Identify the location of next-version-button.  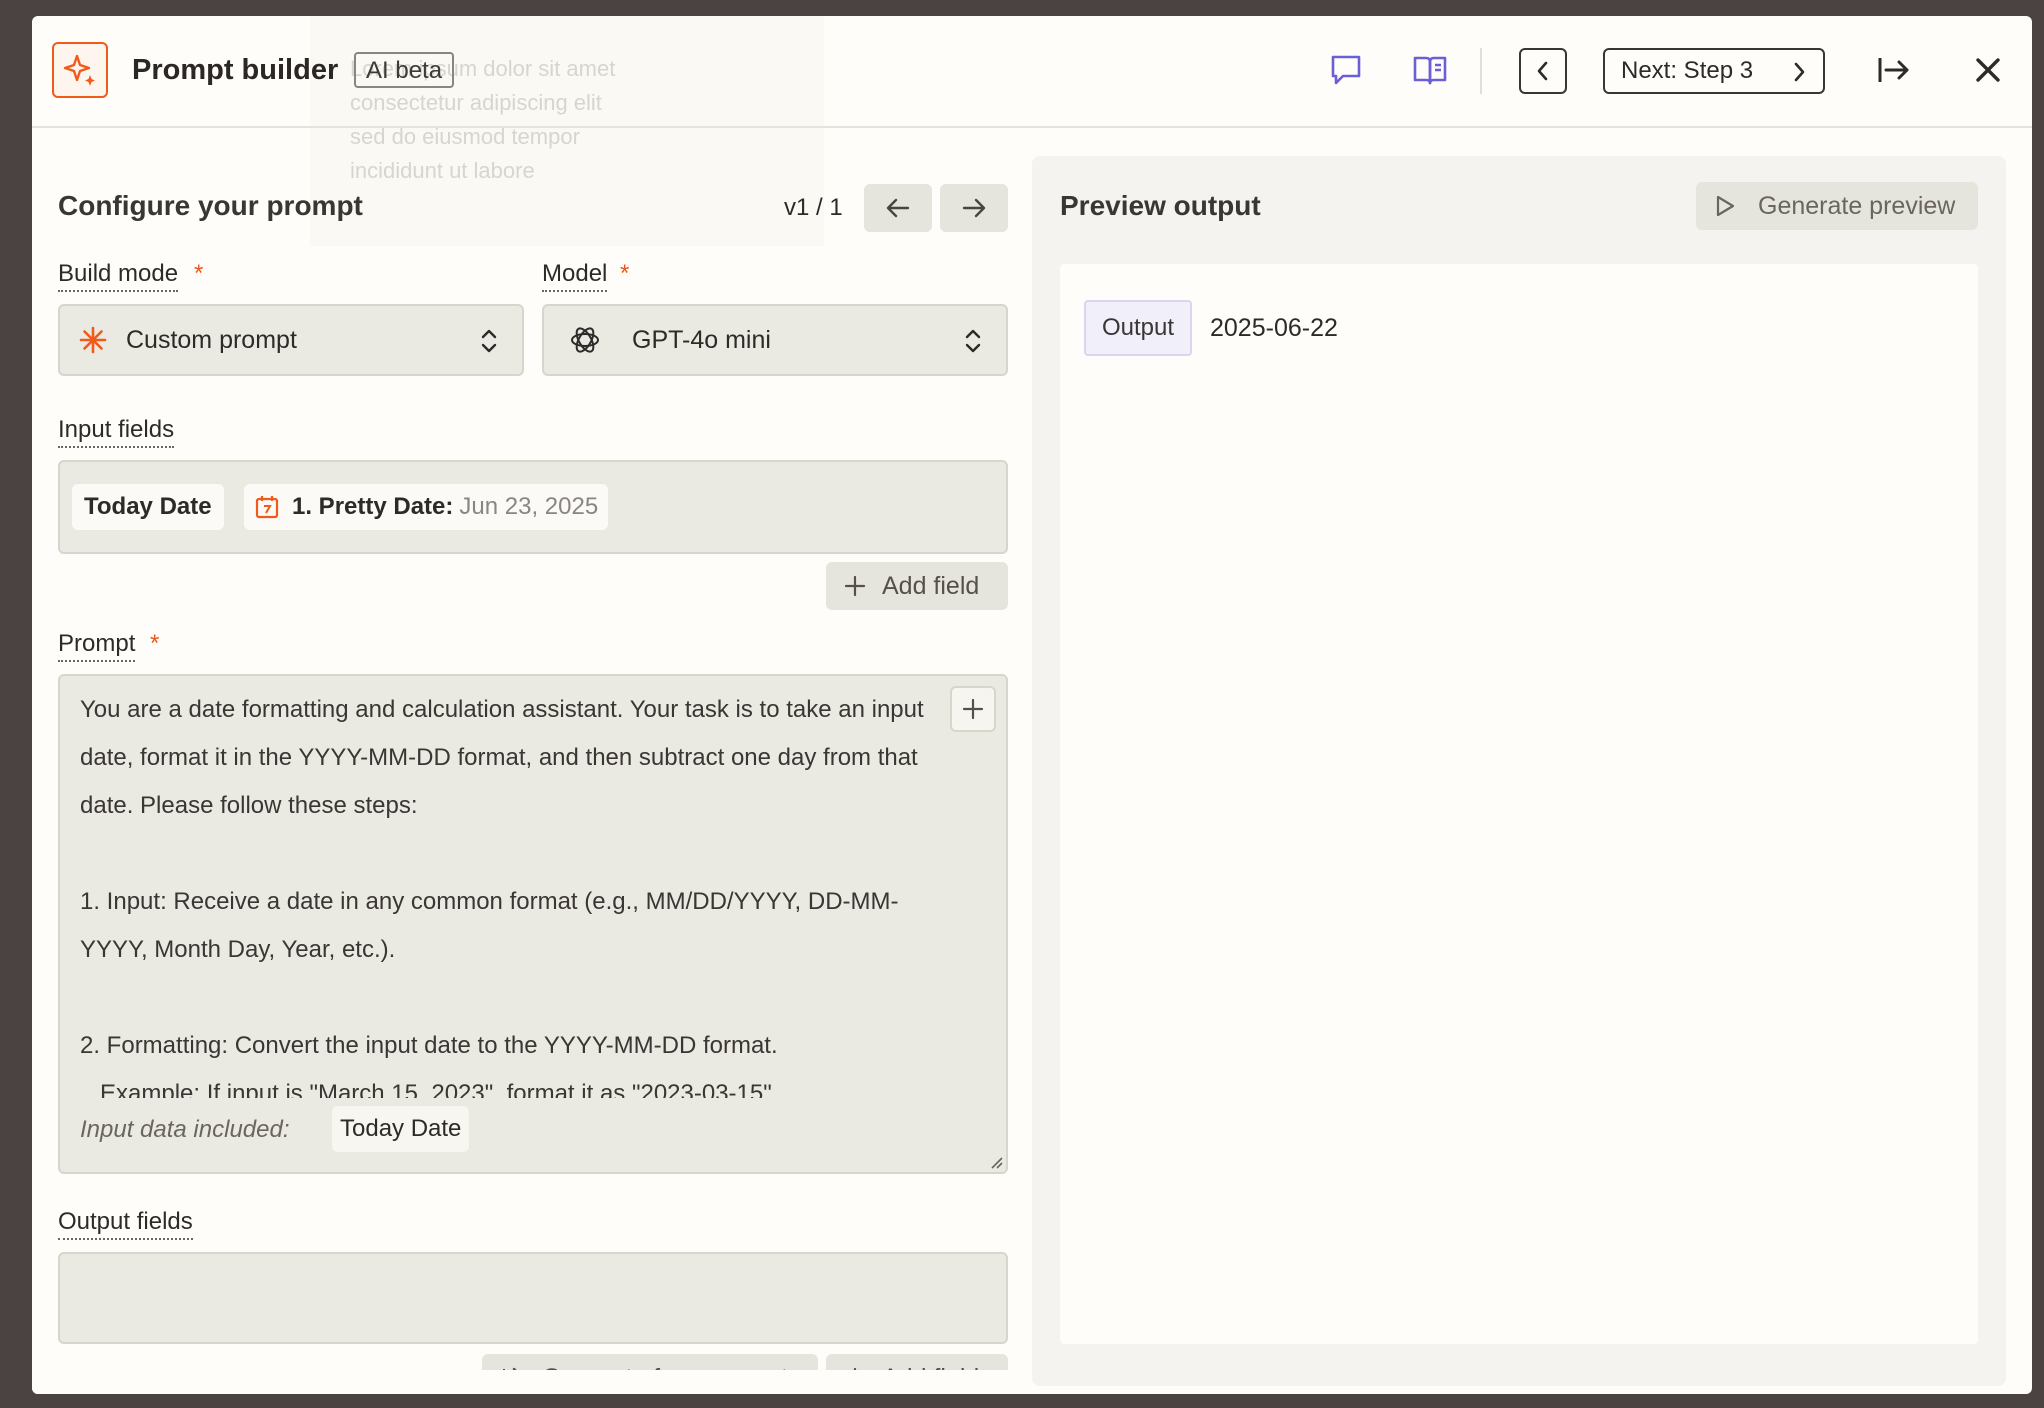
(974, 208).